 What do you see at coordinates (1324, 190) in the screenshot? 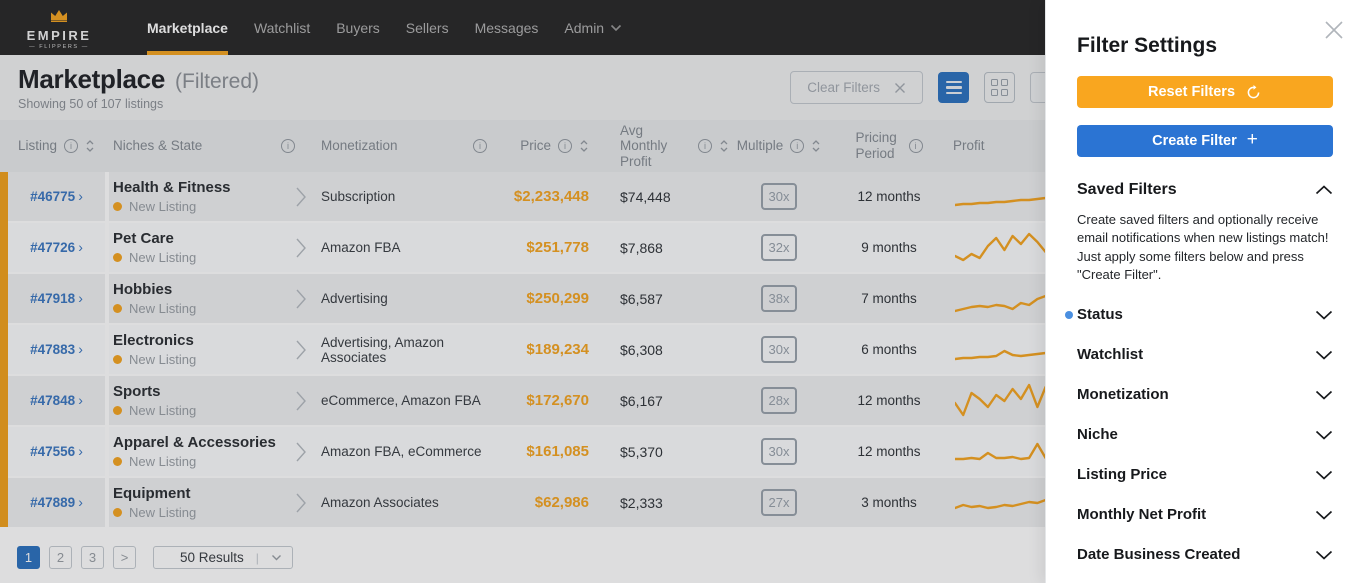
I see `chevron-up-icon` at bounding box center [1324, 190].